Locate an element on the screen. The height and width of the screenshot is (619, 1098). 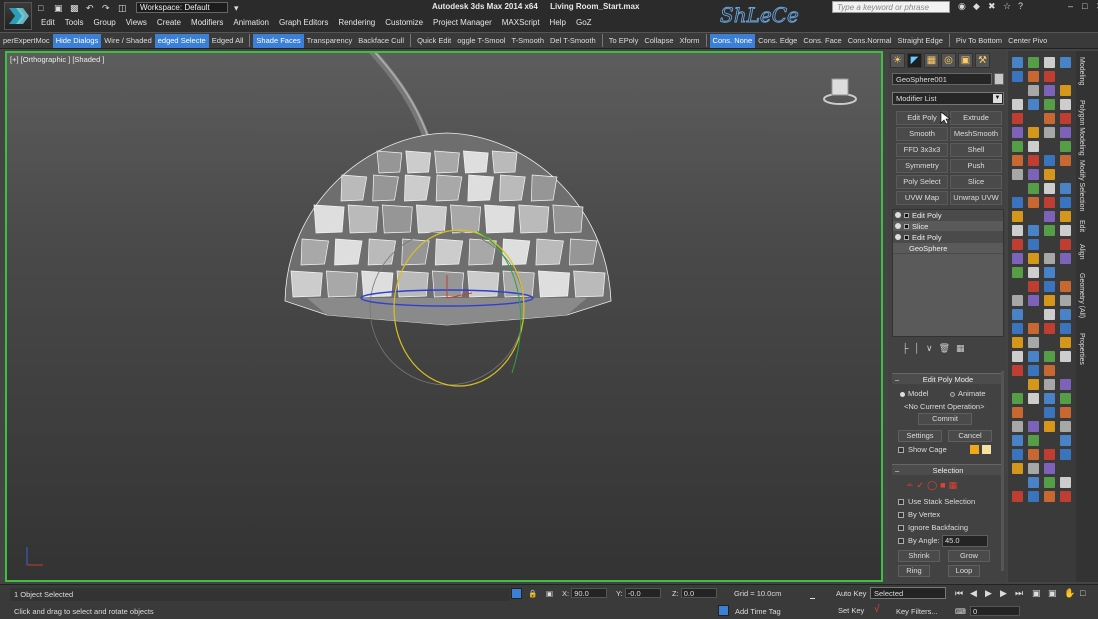
modifier-button-slice: Slice is located at coordinates (976, 182).